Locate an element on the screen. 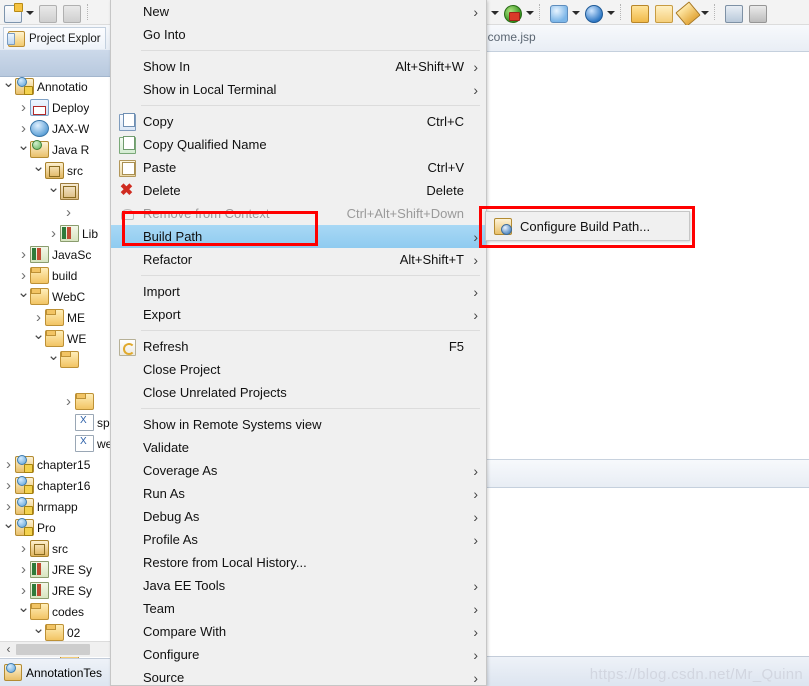  save-icon is located at coordinates (47, 12).